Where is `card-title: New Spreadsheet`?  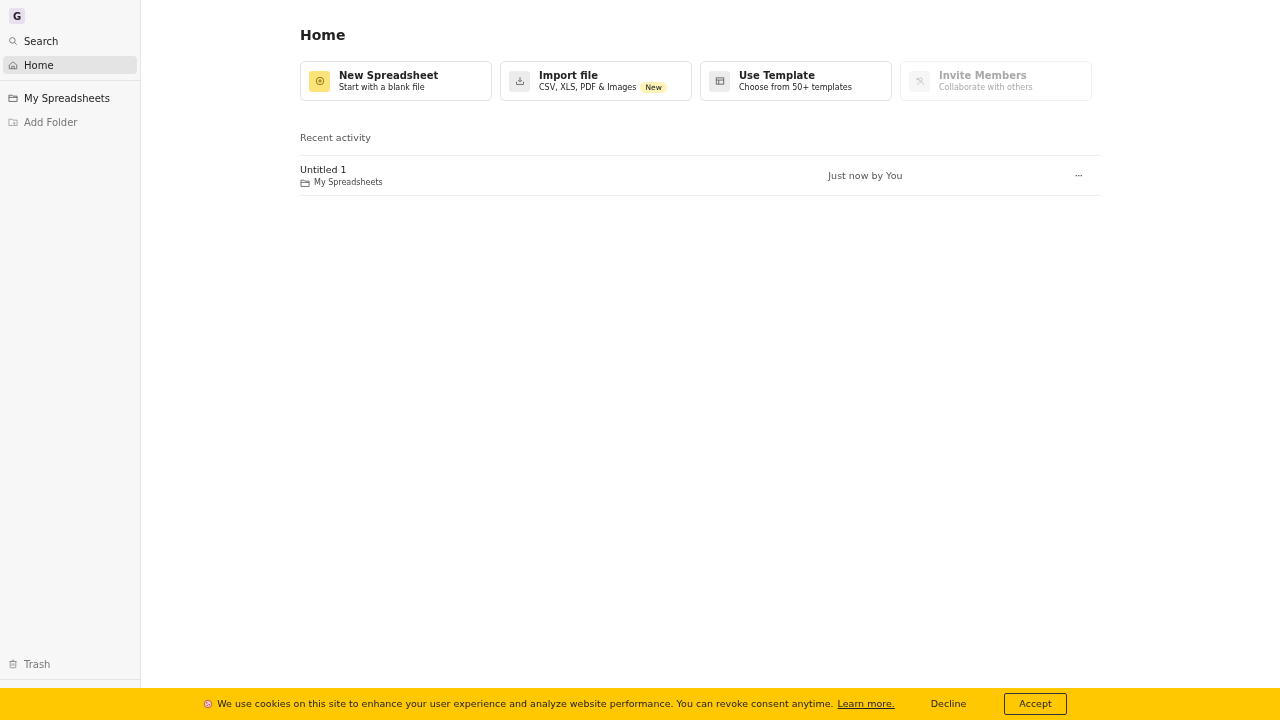 card-title: New Spreadsheet is located at coordinates (389, 75).